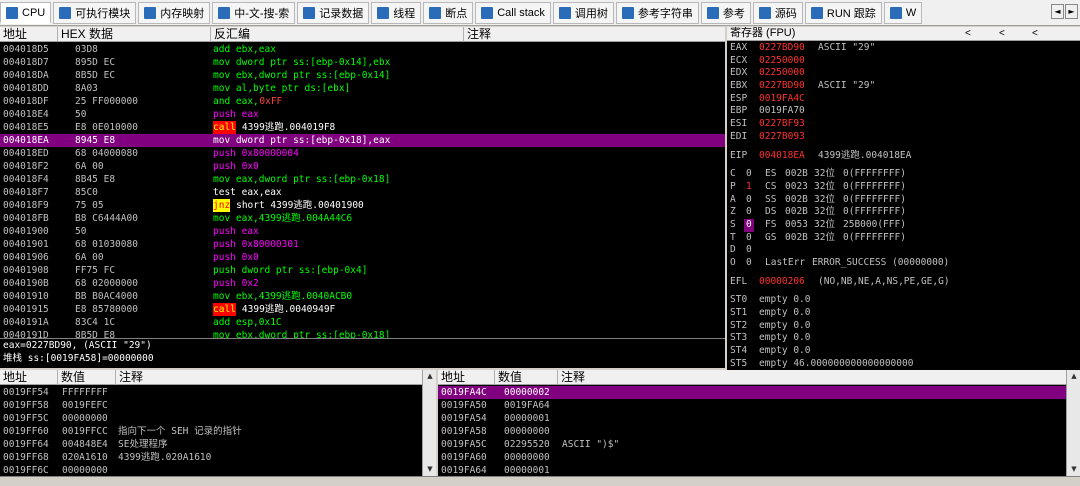 This screenshot has height=486, width=1080. What do you see at coordinates (759, 431) in the screenshot?
I see `stack-row: 0019FA58 00000000` at bounding box center [759, 431].